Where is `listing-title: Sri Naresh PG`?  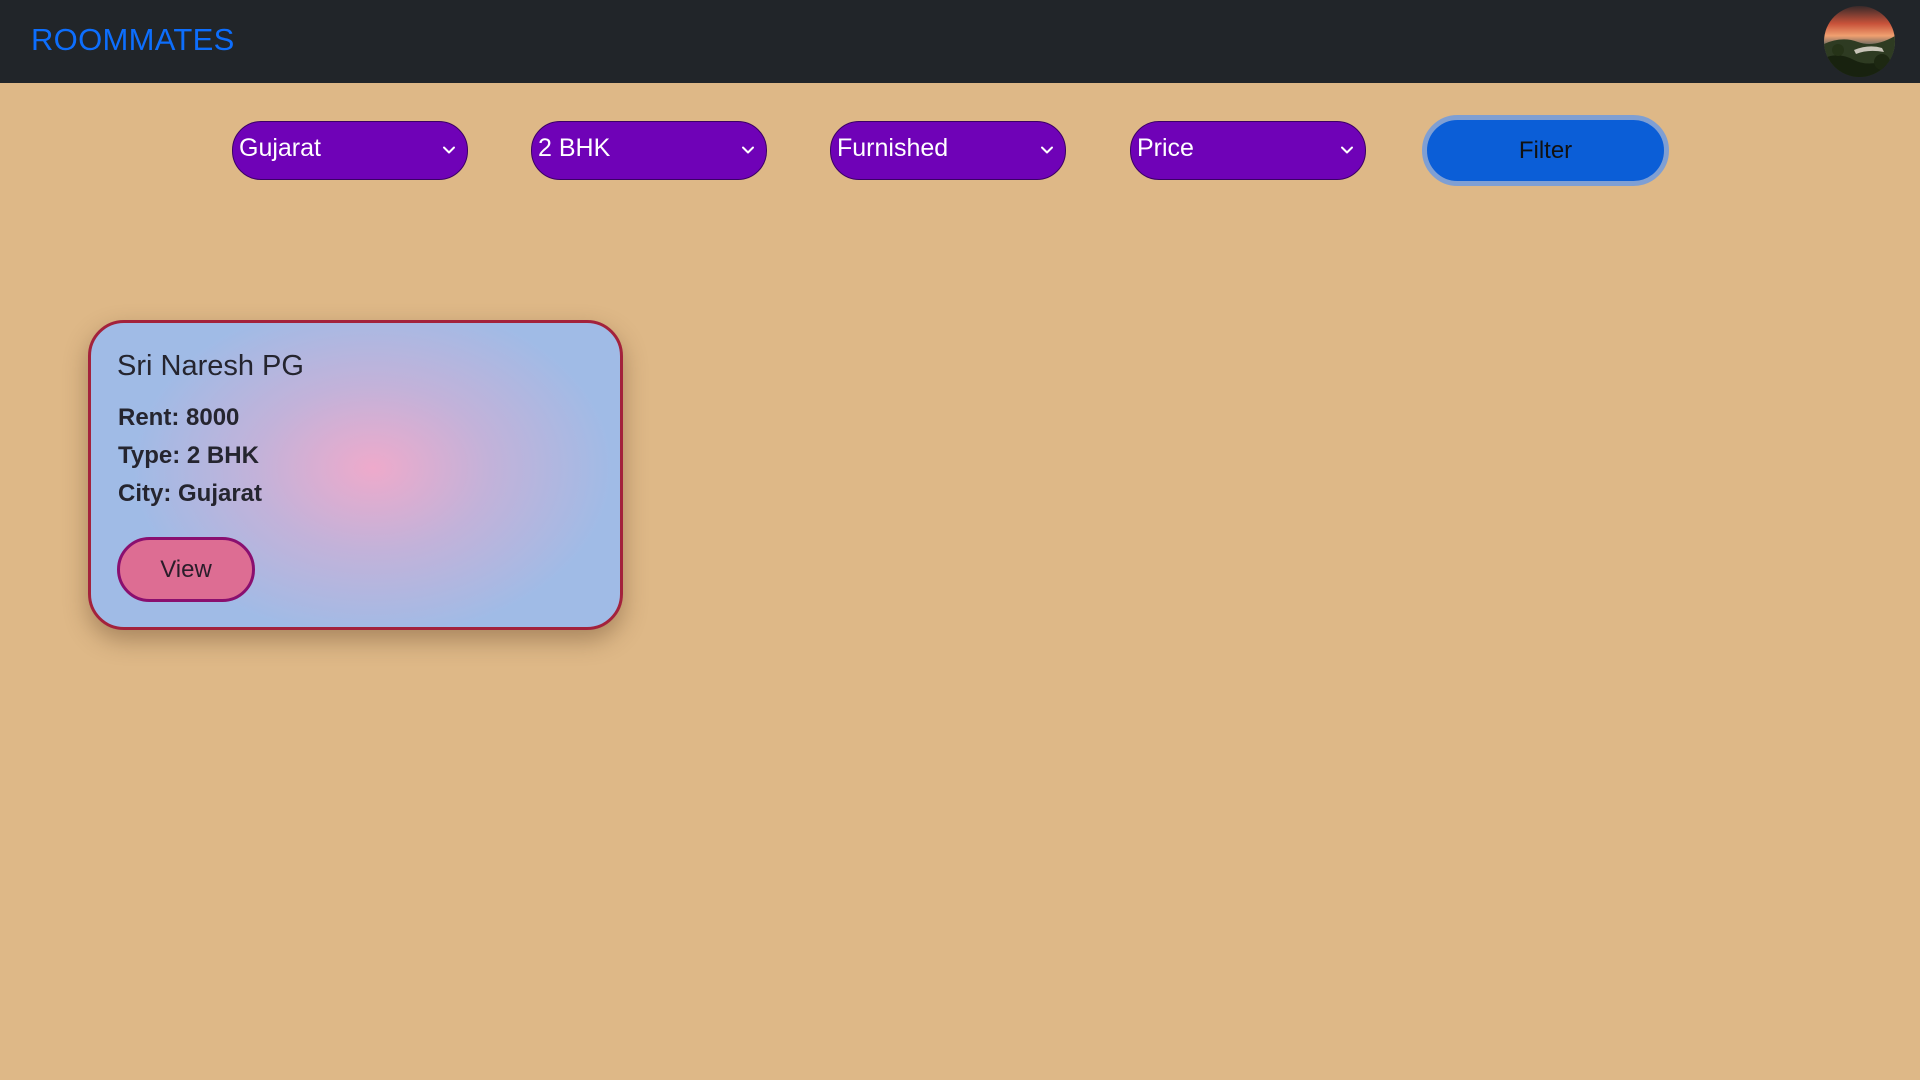
listing-title: Sri Naresh PG is located at coordinates (210, 366).